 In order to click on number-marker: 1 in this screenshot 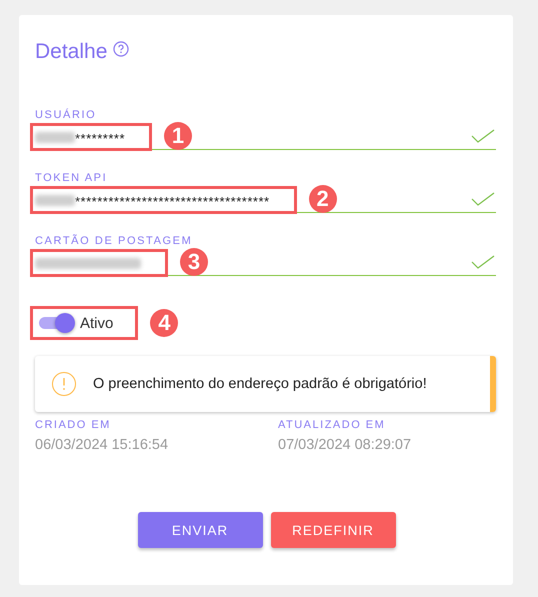, I will do `click(178, 136)`.